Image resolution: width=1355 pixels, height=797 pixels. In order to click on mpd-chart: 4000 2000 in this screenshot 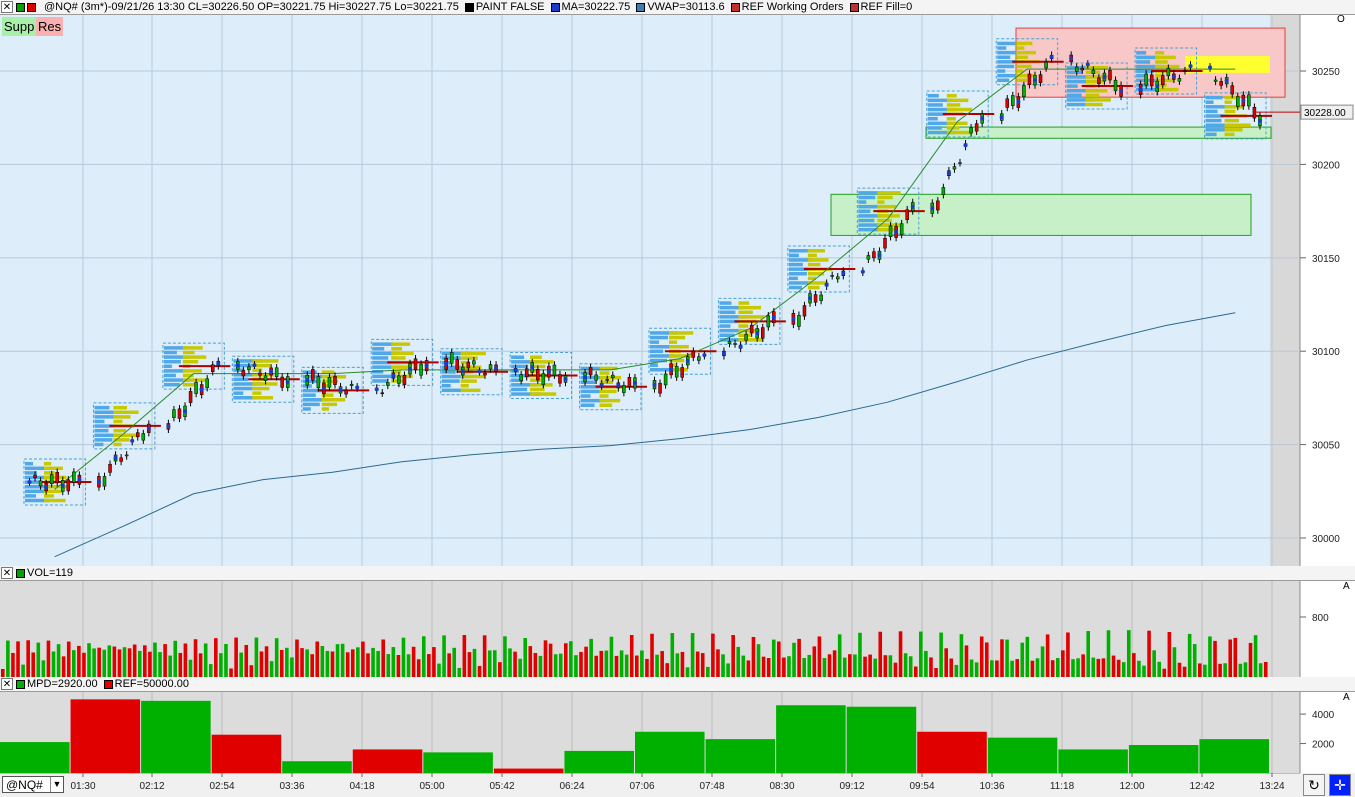, I will do `click(677, 732)`.